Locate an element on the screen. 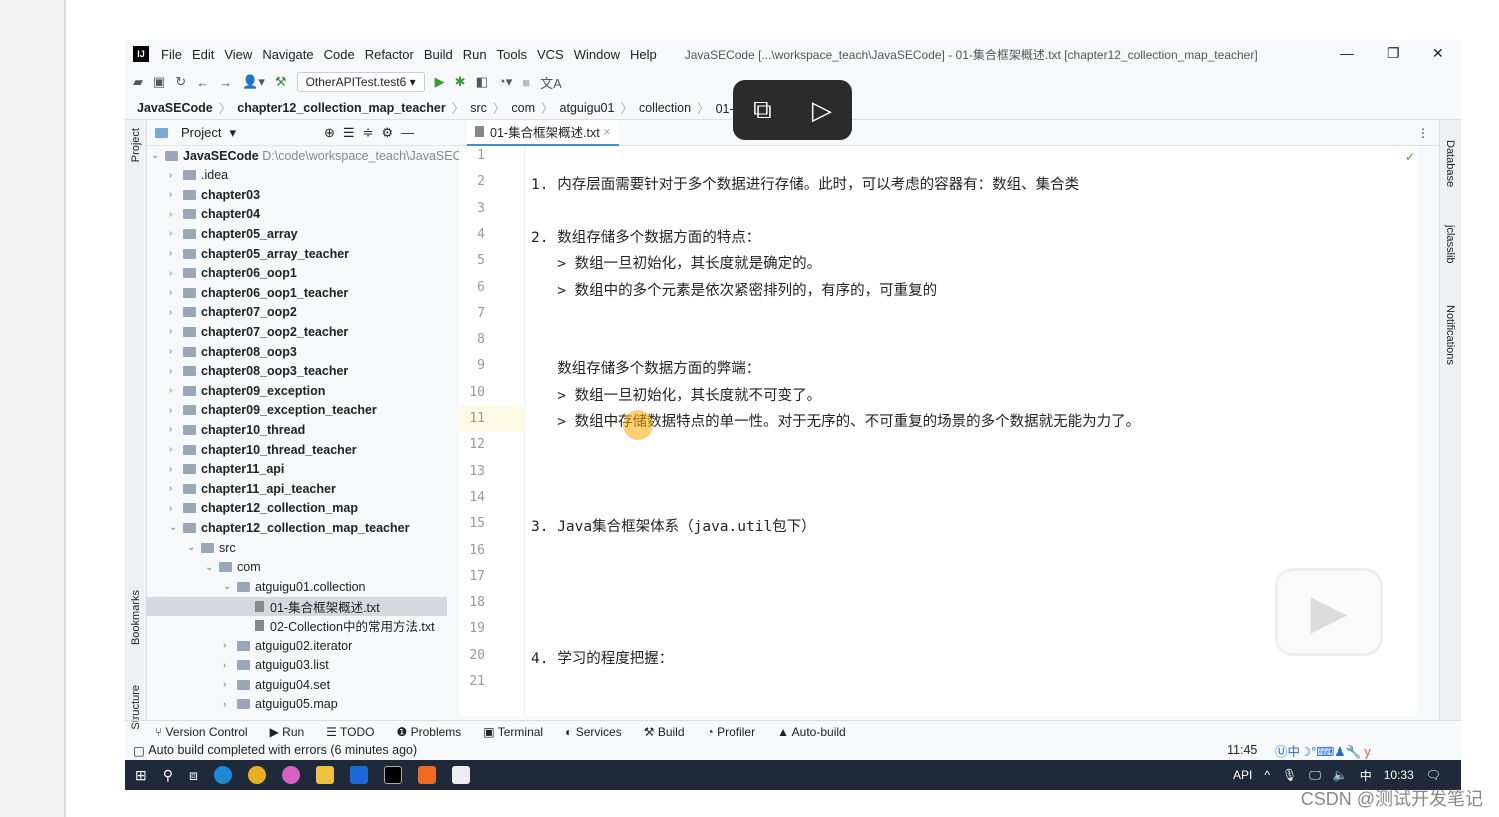 This screenshot has width=1499, height=817. expand-all-icon: ☰ is located at coordinates (349, 133).